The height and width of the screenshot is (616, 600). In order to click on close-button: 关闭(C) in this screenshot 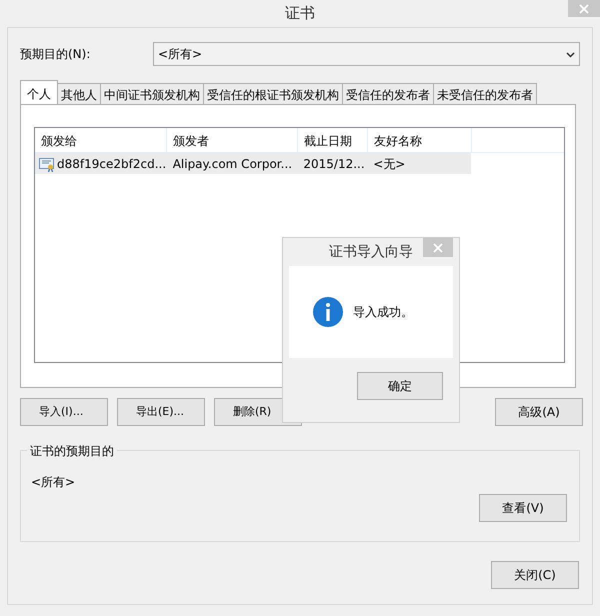, I will do `click(535, 575)`.